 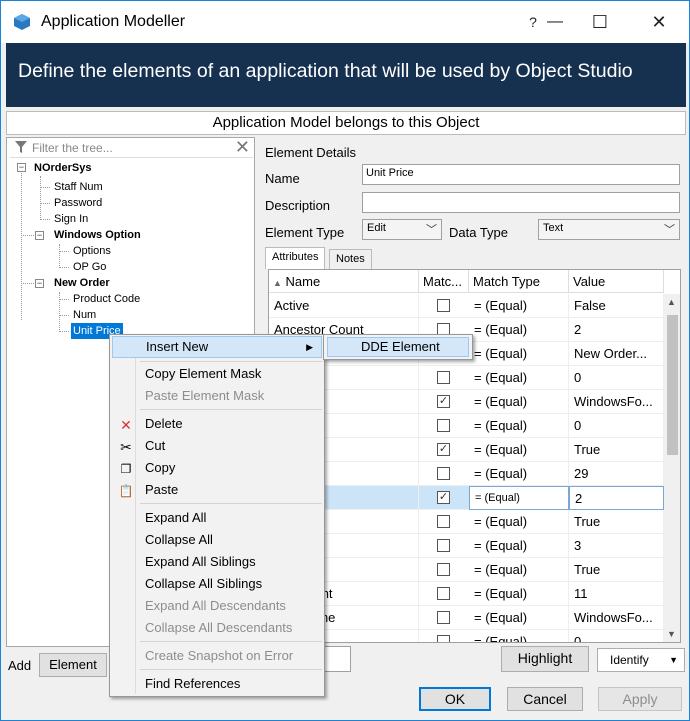 What do you see at coordinates (609, 229) in the screenshot?
I see `data-type-select: Text ﹀` at bounding box center [609, 229].